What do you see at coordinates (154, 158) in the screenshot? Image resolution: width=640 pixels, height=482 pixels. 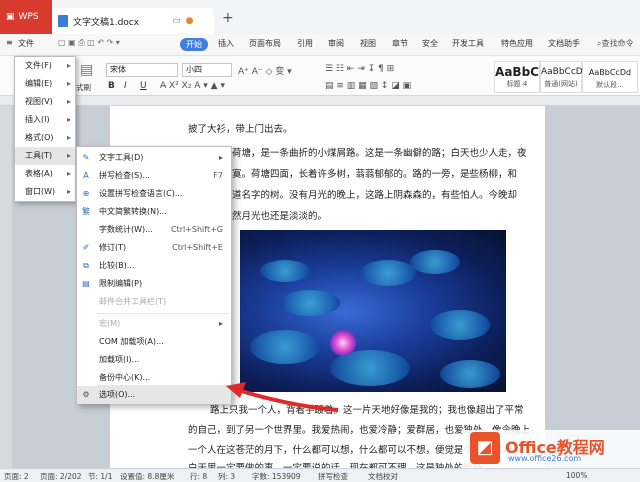 I see `menu-text-tools: ✎ 文字工具(D) ▸` at bounding box center [154, 158].